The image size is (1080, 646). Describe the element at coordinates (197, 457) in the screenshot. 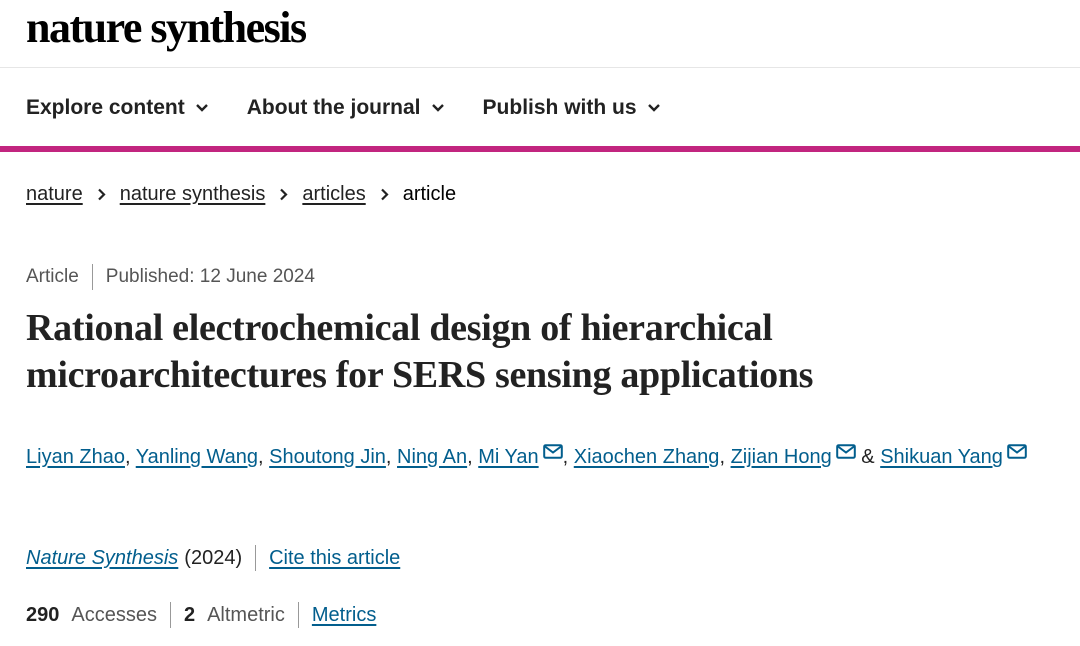

I see `author-link: Yanling Wang` at that location.